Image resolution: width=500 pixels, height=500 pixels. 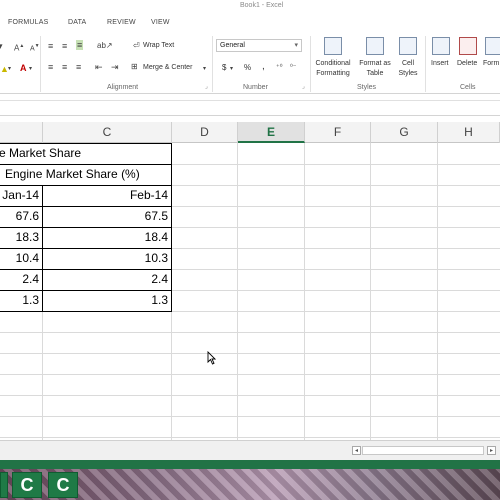 What do you see at coordinates (9, 69) in the screenshot?
I see `fill-color-dropdown-icon: ▾` at bounding box center [9, 69].